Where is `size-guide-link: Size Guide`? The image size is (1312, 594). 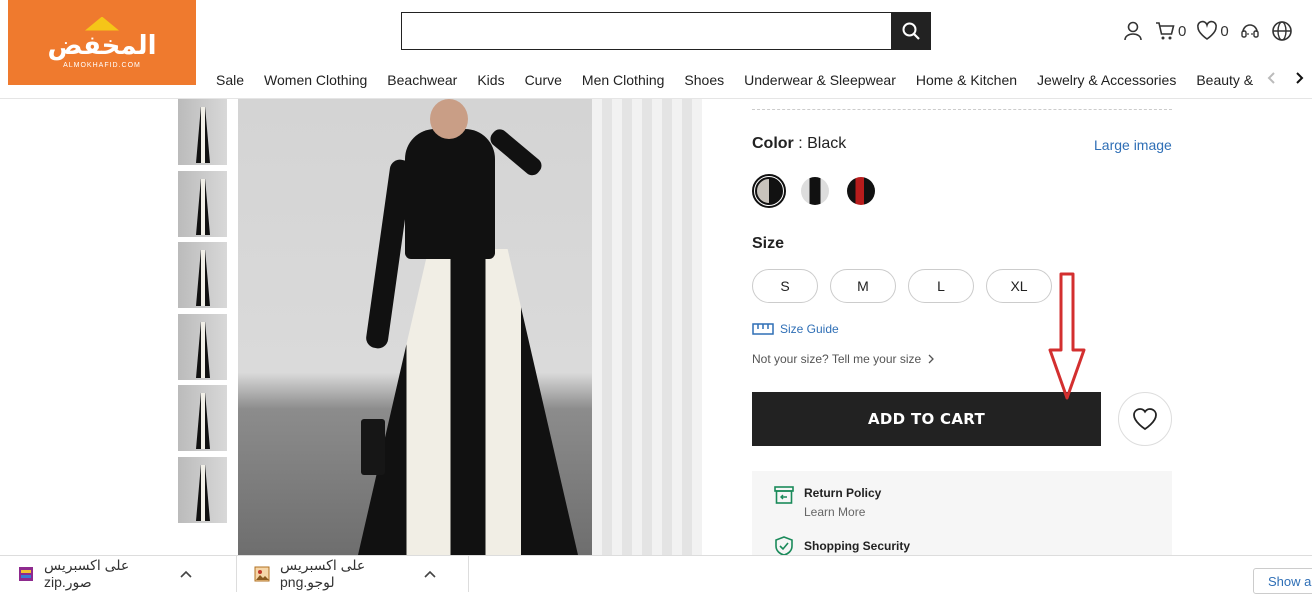 size-guide-link: Size Guide is located at coordinates (795, 329).